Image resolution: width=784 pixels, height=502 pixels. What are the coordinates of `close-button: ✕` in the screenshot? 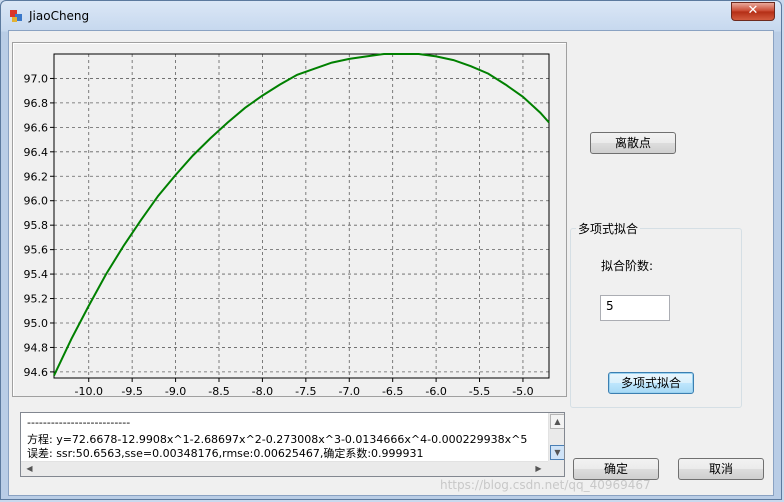 It's located at (753, 11).